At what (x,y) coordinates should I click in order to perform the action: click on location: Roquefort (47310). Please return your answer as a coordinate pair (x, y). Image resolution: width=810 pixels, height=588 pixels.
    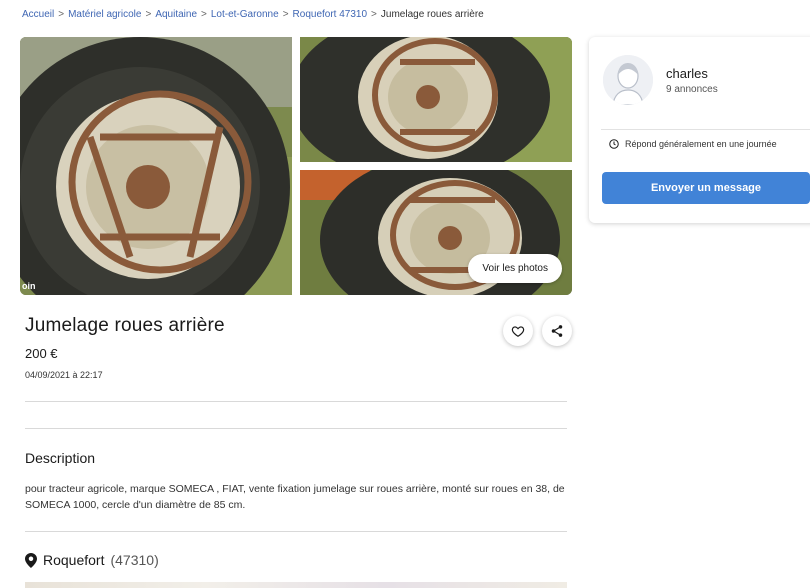
    Looking at the image, I should click on (92, 560).